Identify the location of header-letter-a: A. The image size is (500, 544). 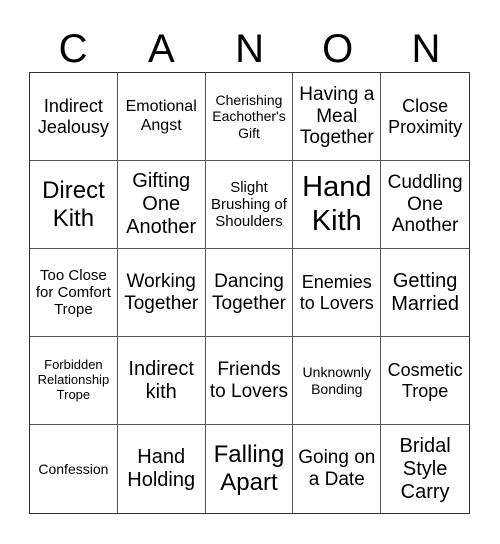
(161, 49).